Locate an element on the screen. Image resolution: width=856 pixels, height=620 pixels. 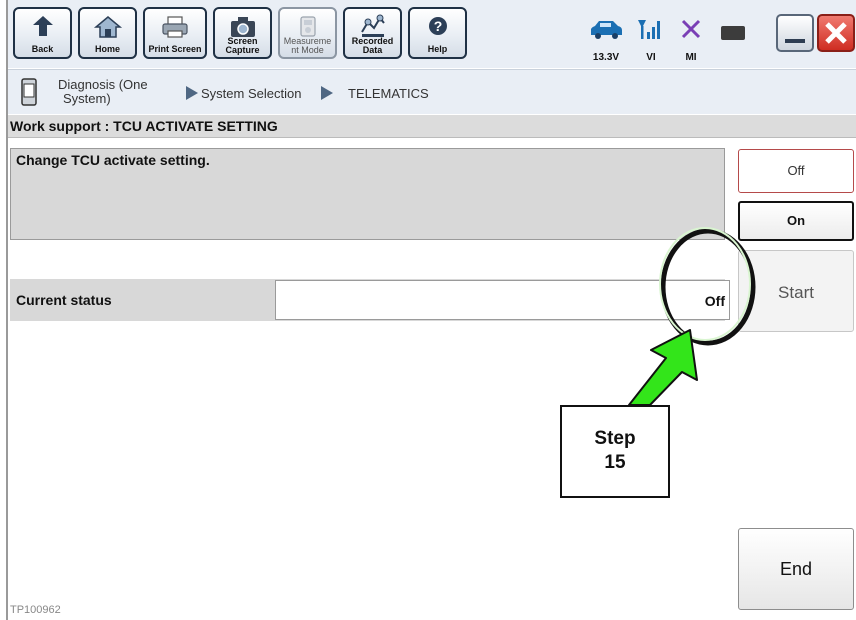
image-id: TP100962 is located at coordinates (35, 610).